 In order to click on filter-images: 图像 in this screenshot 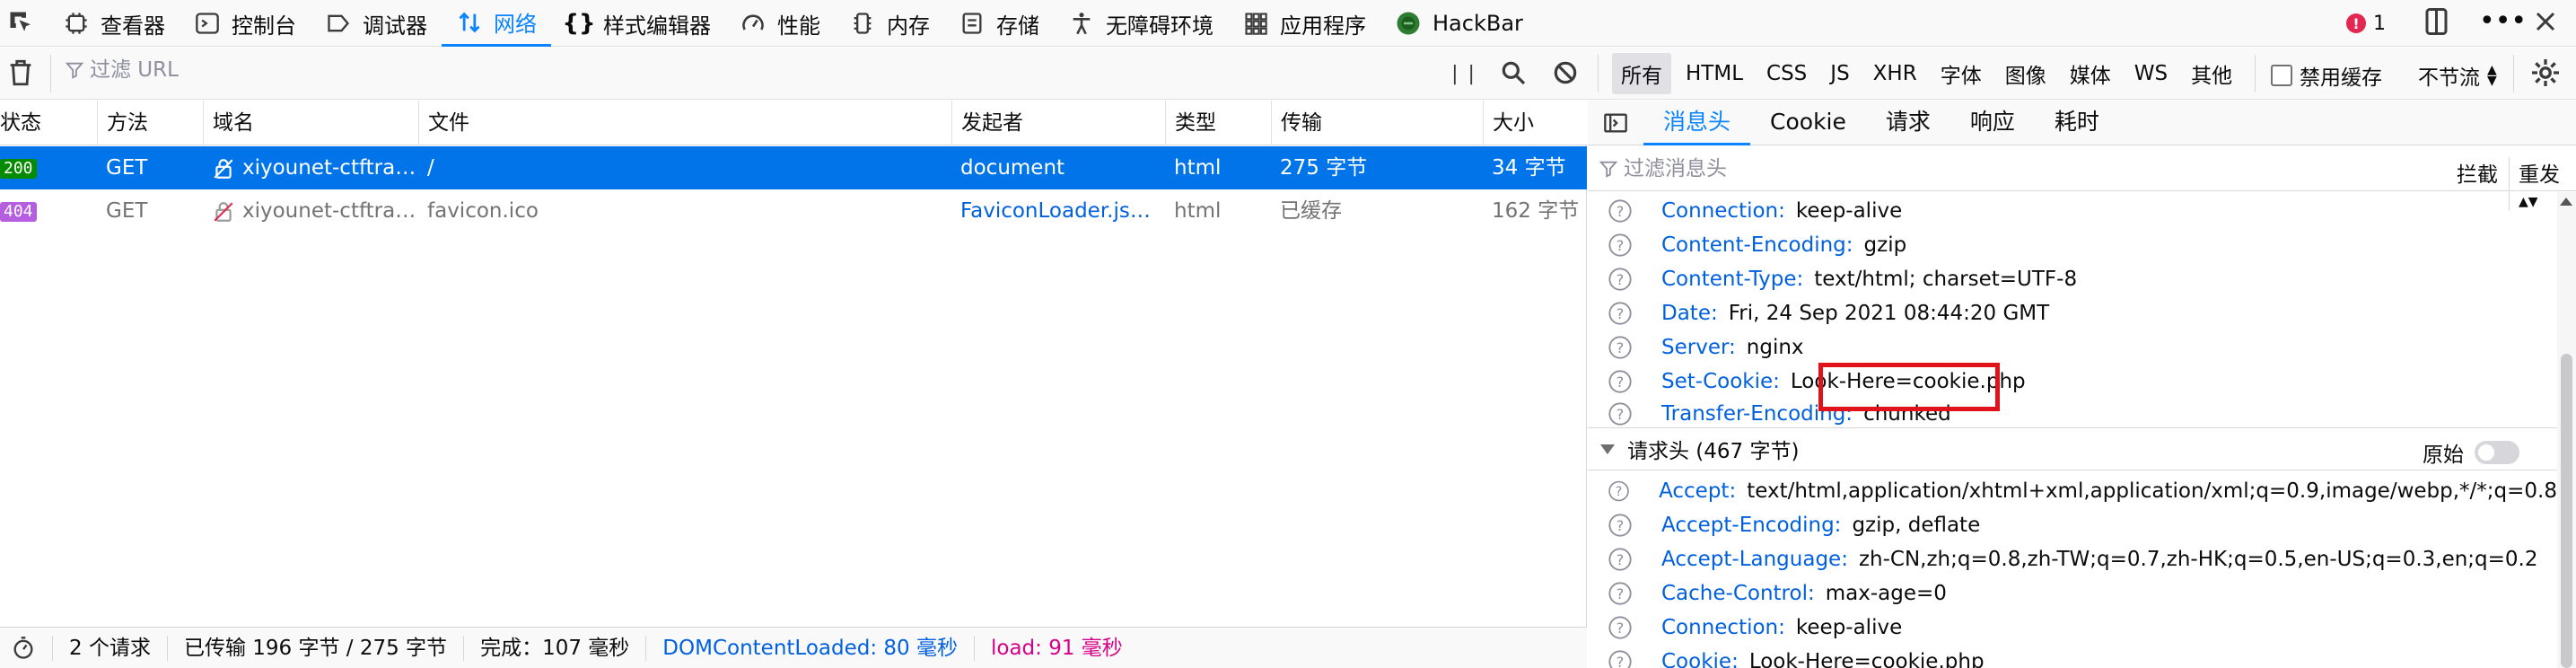, I will do `click(2026, 73)`.